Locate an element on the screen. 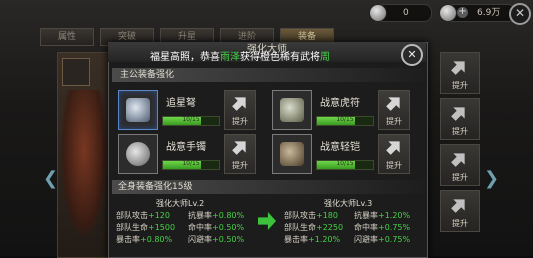  gold-currency: + 6.9万 is located at coordinates (477, 13).